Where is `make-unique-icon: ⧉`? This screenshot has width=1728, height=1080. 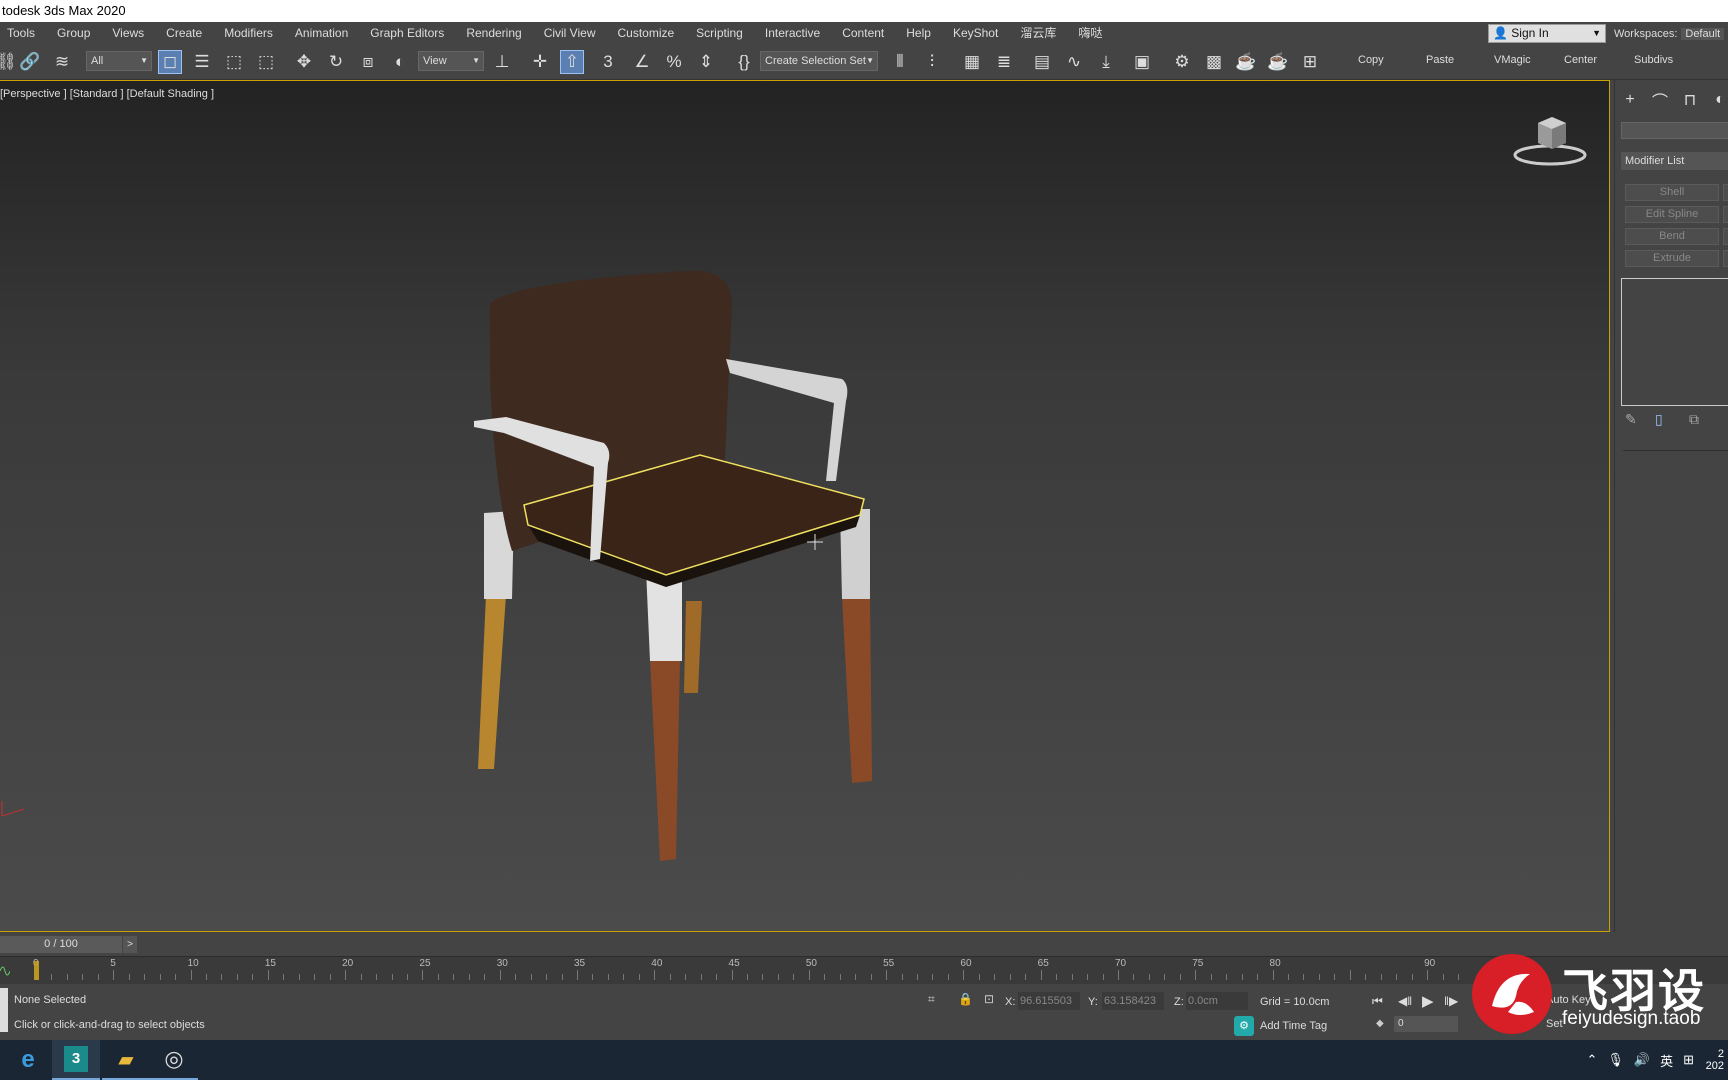
make-unique-icon: ⧉ is located at coordinates (1694, 419).